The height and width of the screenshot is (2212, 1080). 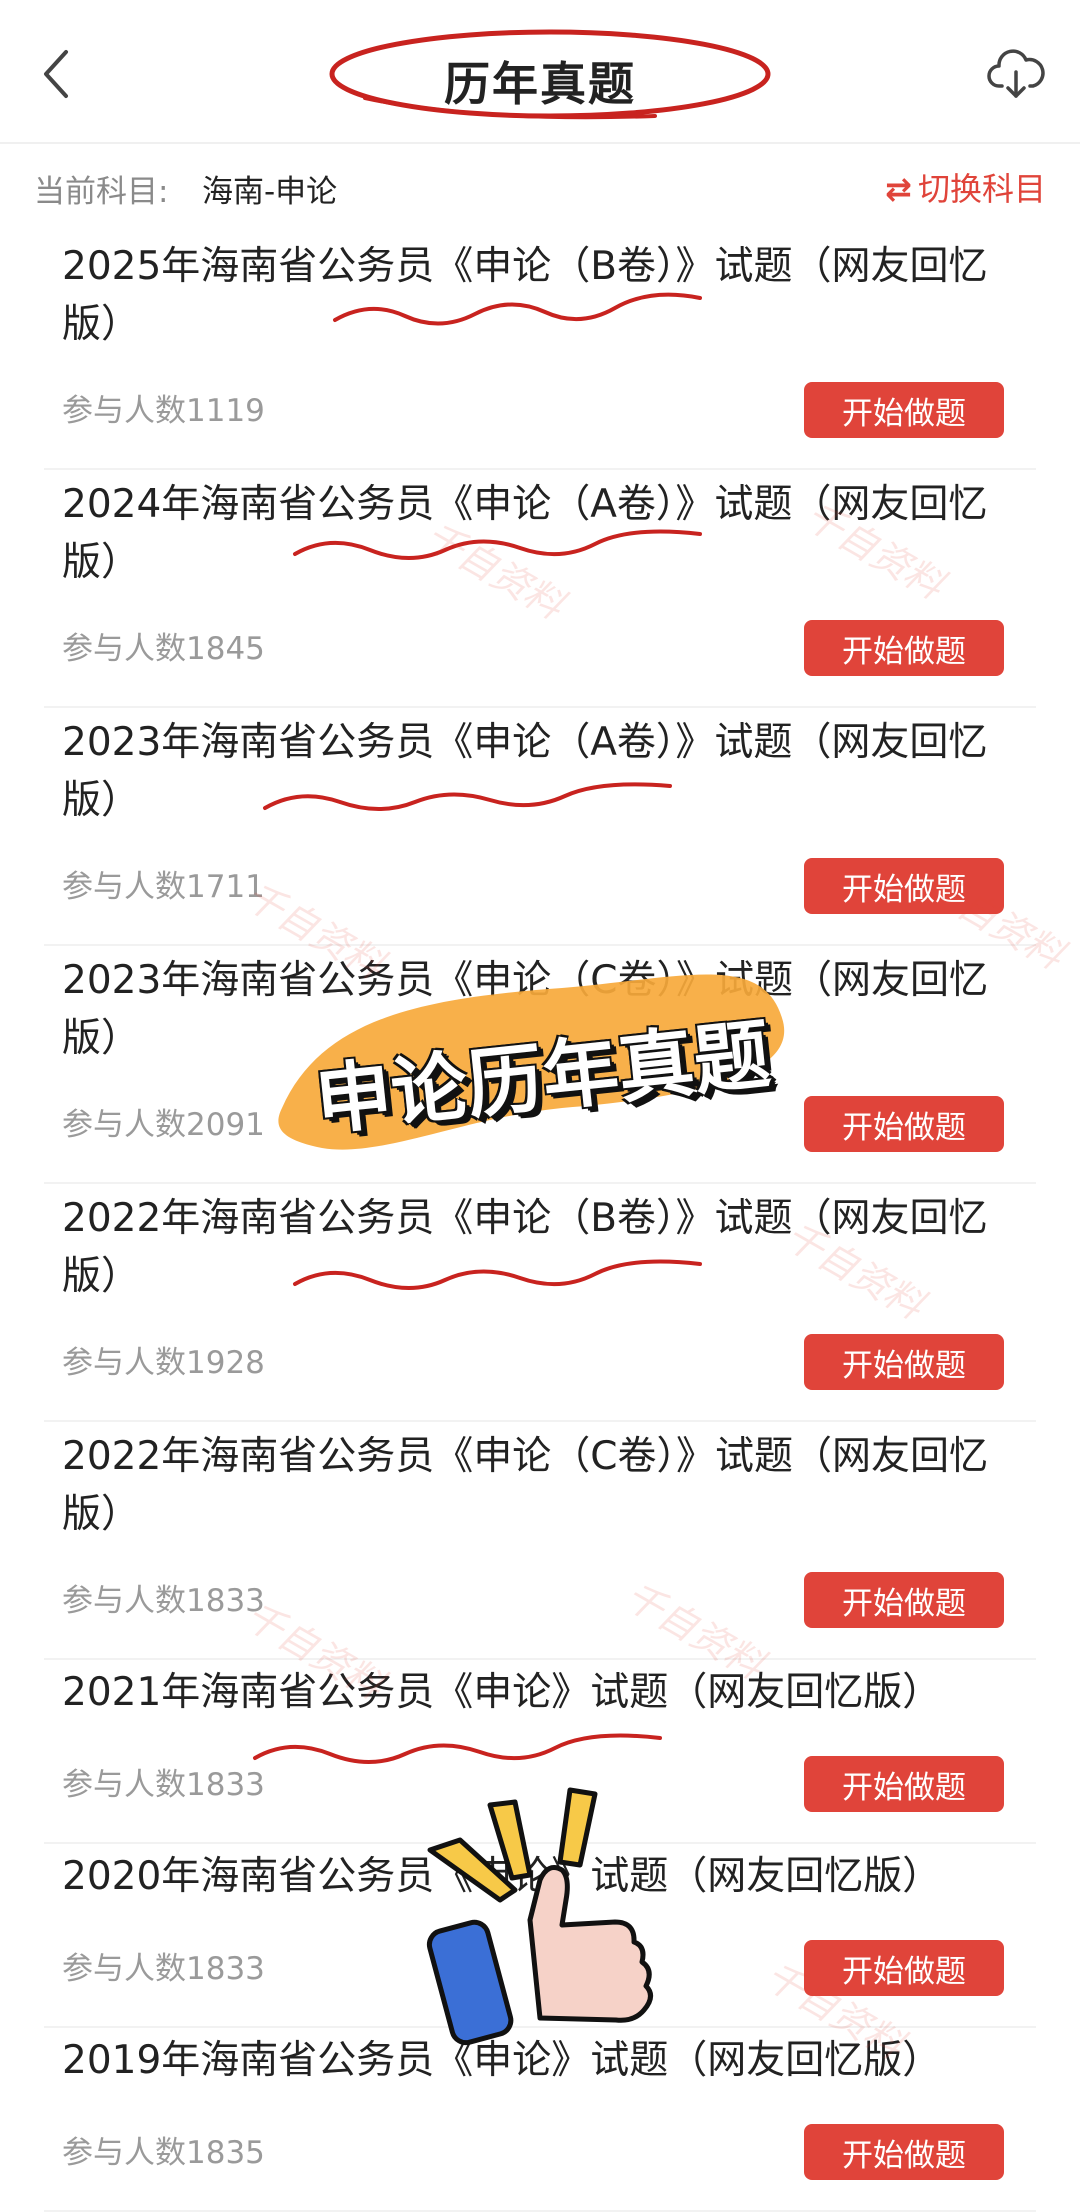 I want to click on cloud-download-icon, so click(x=1016, y=73).